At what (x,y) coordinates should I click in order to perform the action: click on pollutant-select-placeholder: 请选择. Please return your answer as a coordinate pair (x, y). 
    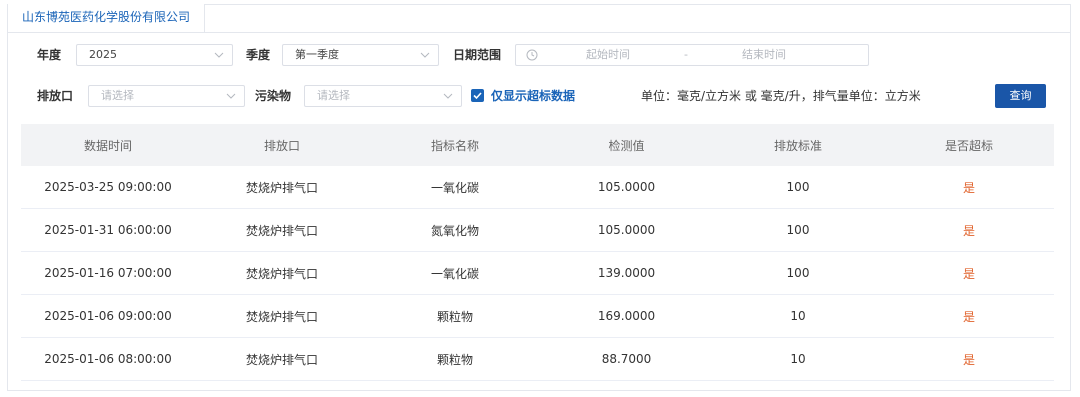
    Looking at the image, I should click on (333, 95).